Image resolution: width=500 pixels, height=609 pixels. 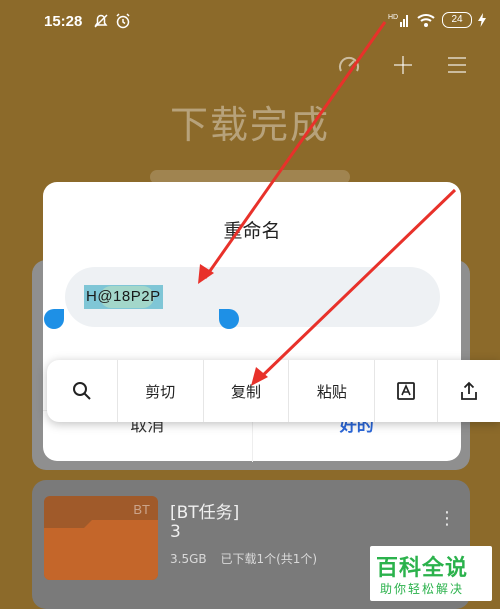 What do you see at coordinates (457, 20) in the screenshot?
I see `battery-icon: 24` at bounding box center [457, 20].